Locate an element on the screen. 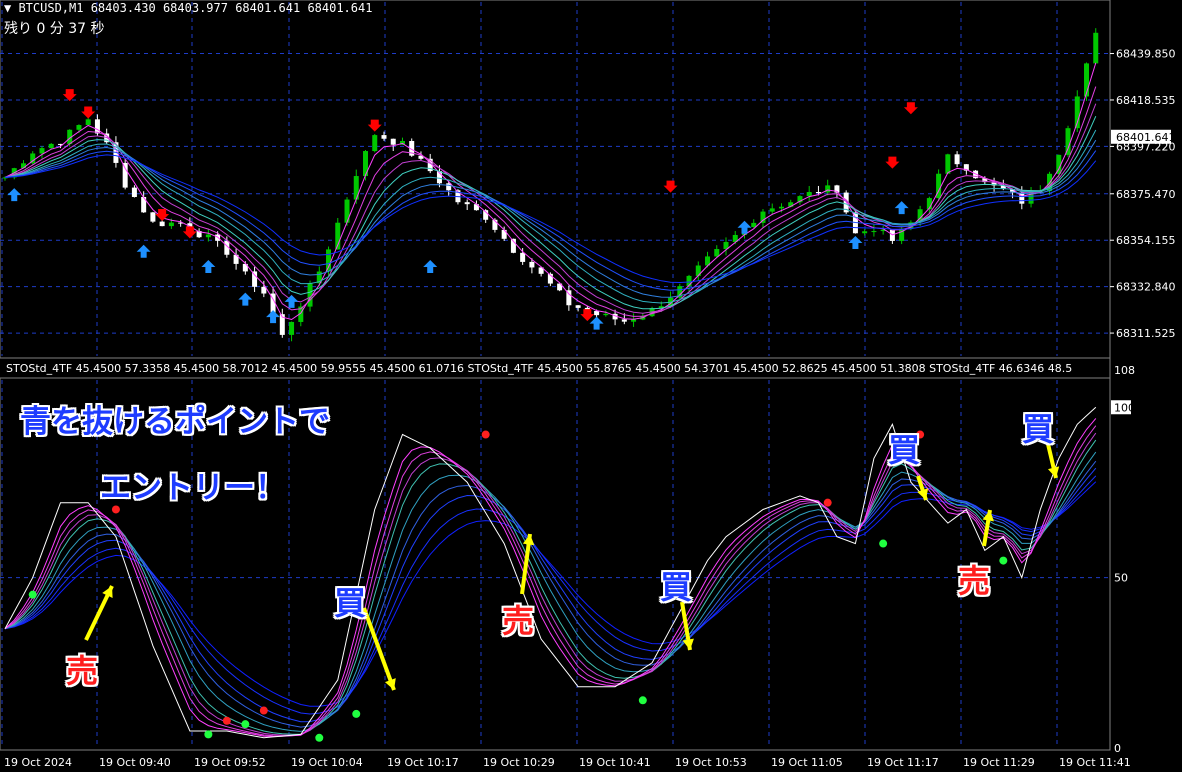  price-tick-label: 68332.840 is located at coordinates (1146, 287).